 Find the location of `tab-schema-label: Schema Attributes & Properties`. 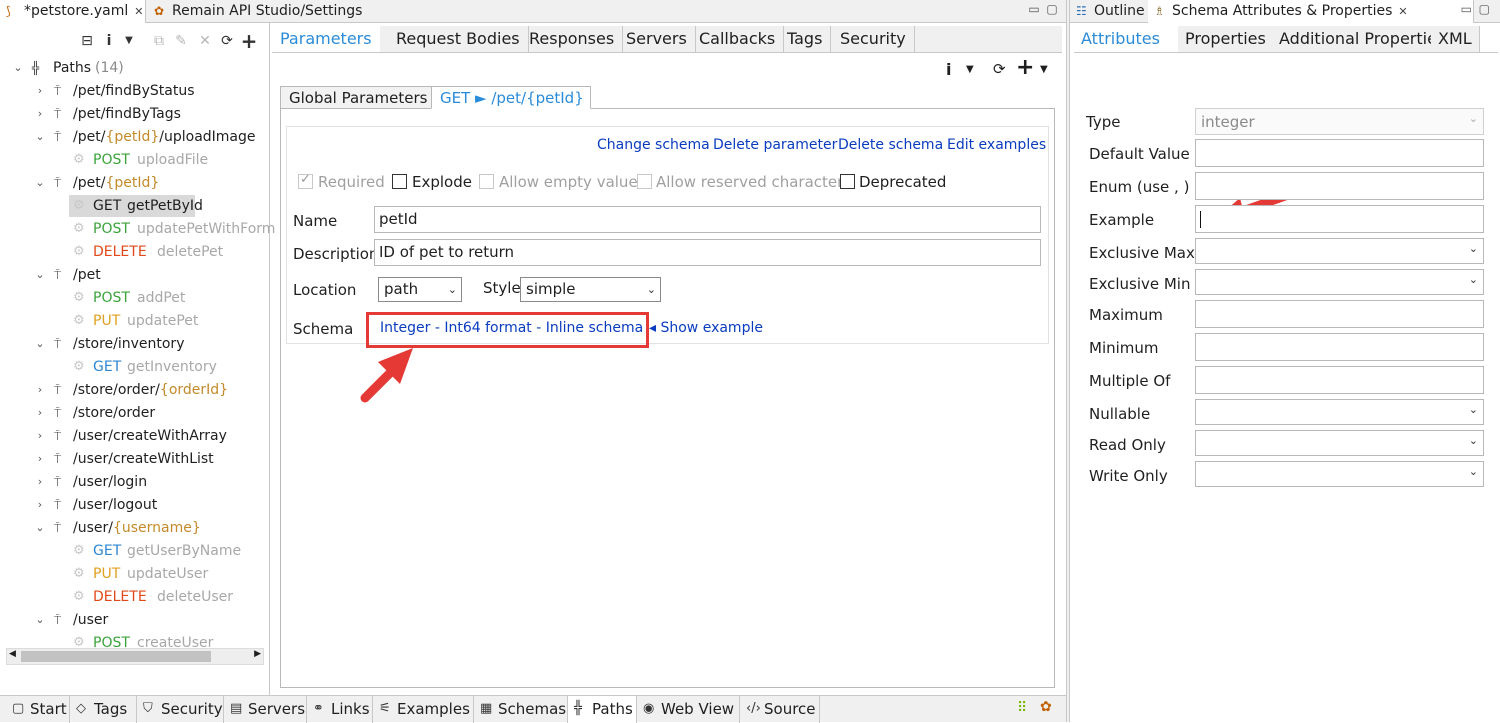

tab-schema-label: Schema Attributes & Properties is located at coordinates (1282, 11).